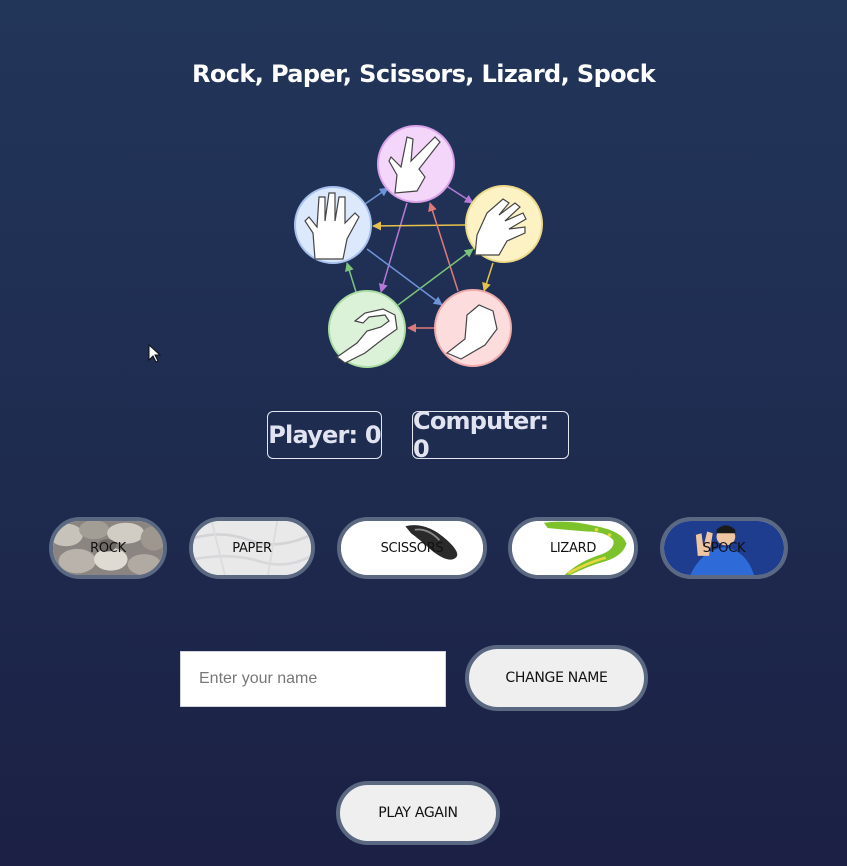 The image size is (847, 866). I want to click on rock-button: ROCK, so click(108, 548).